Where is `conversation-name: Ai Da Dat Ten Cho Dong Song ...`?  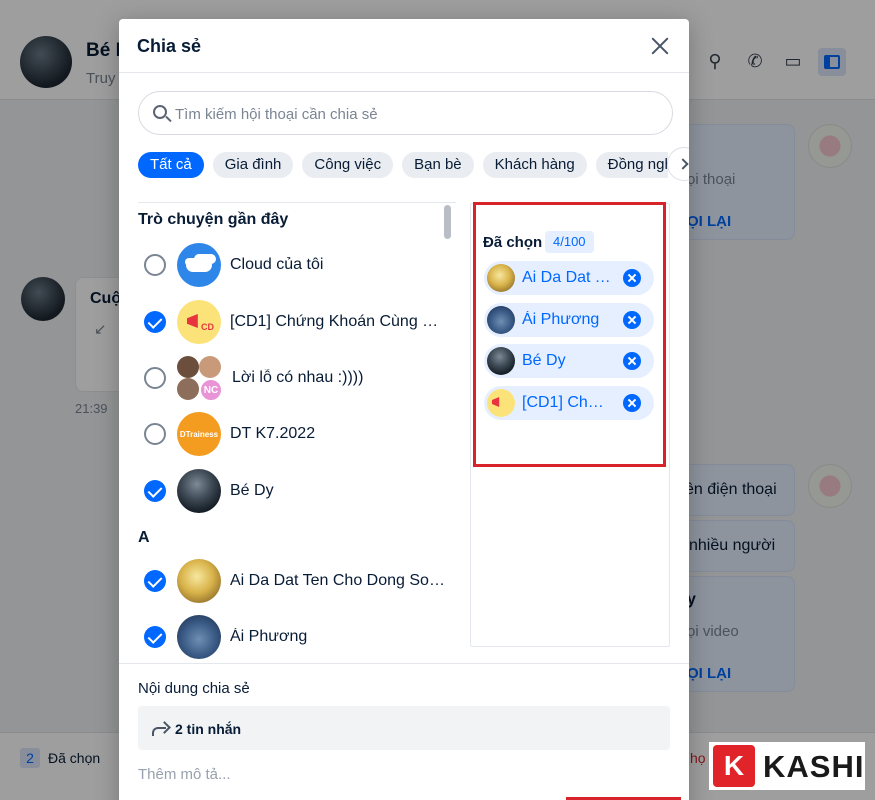 conversation-name: Ai Da Dat Ten Cho Dong Song ... is located at coordinates (339, 580).